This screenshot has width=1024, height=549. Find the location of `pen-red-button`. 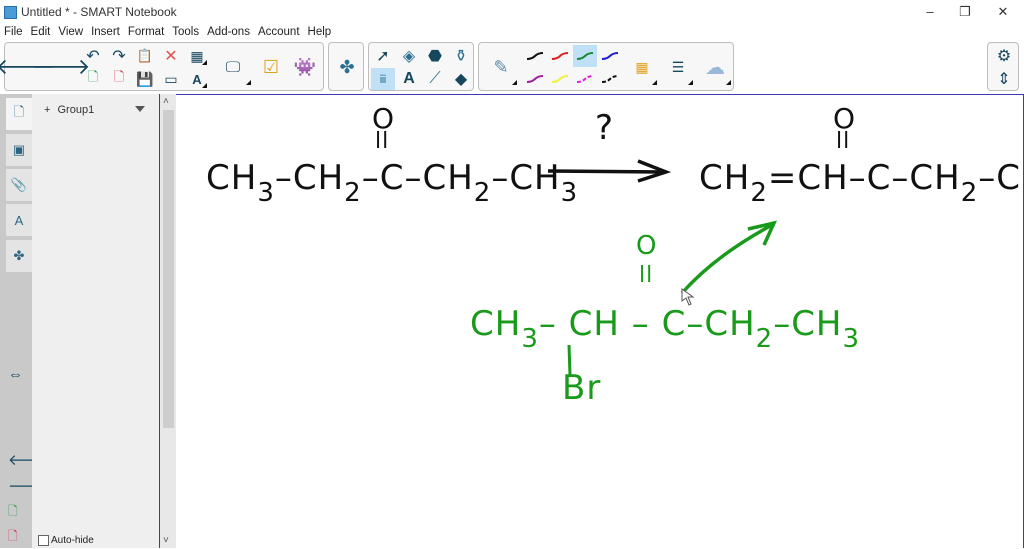

pen-red-button is located at coordinates (560, 56).